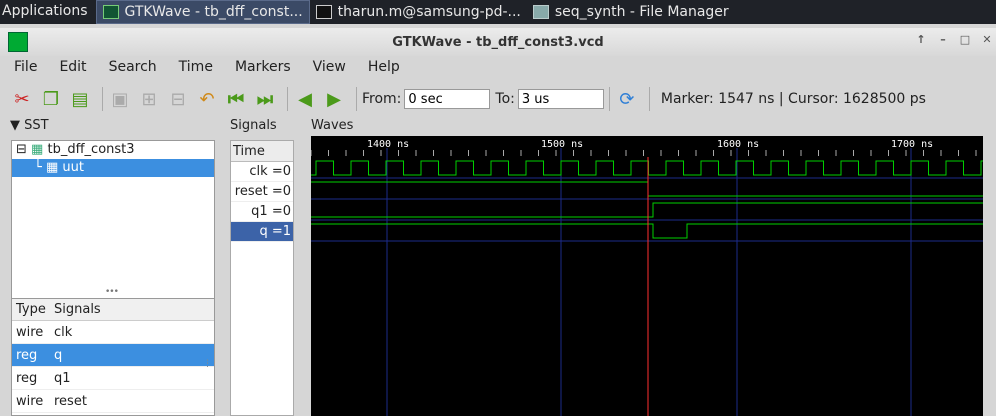 This screenshot has width=996, height=416. I want to click on zoom-fit-icon: ▣, so click(120, 99).